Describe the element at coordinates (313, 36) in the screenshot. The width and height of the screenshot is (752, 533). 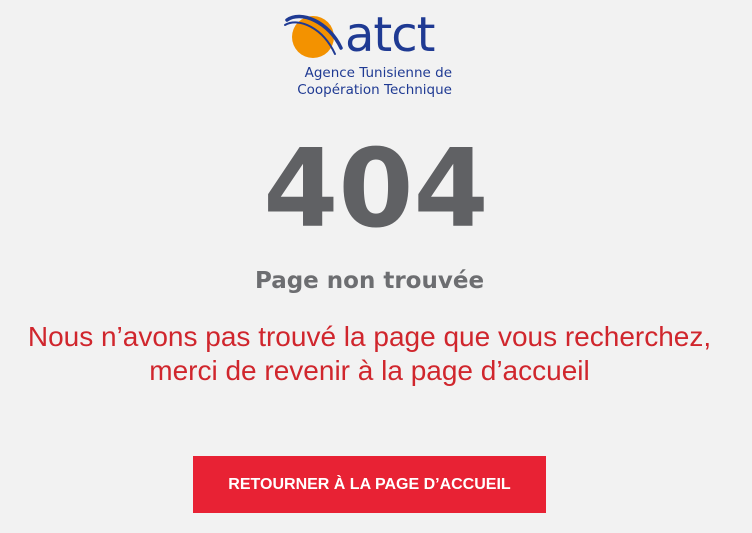
I see `orbit-globe-icon` at that location.